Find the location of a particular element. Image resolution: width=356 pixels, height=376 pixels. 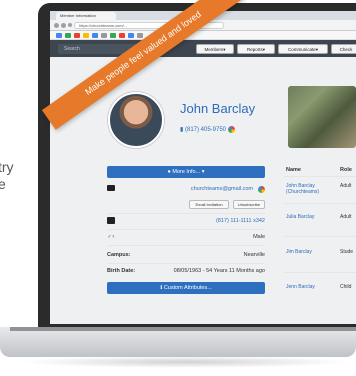

birthdate-value: 08/05/1963 - 54 Years 11 Months ago is located at coordinates (219, 271).